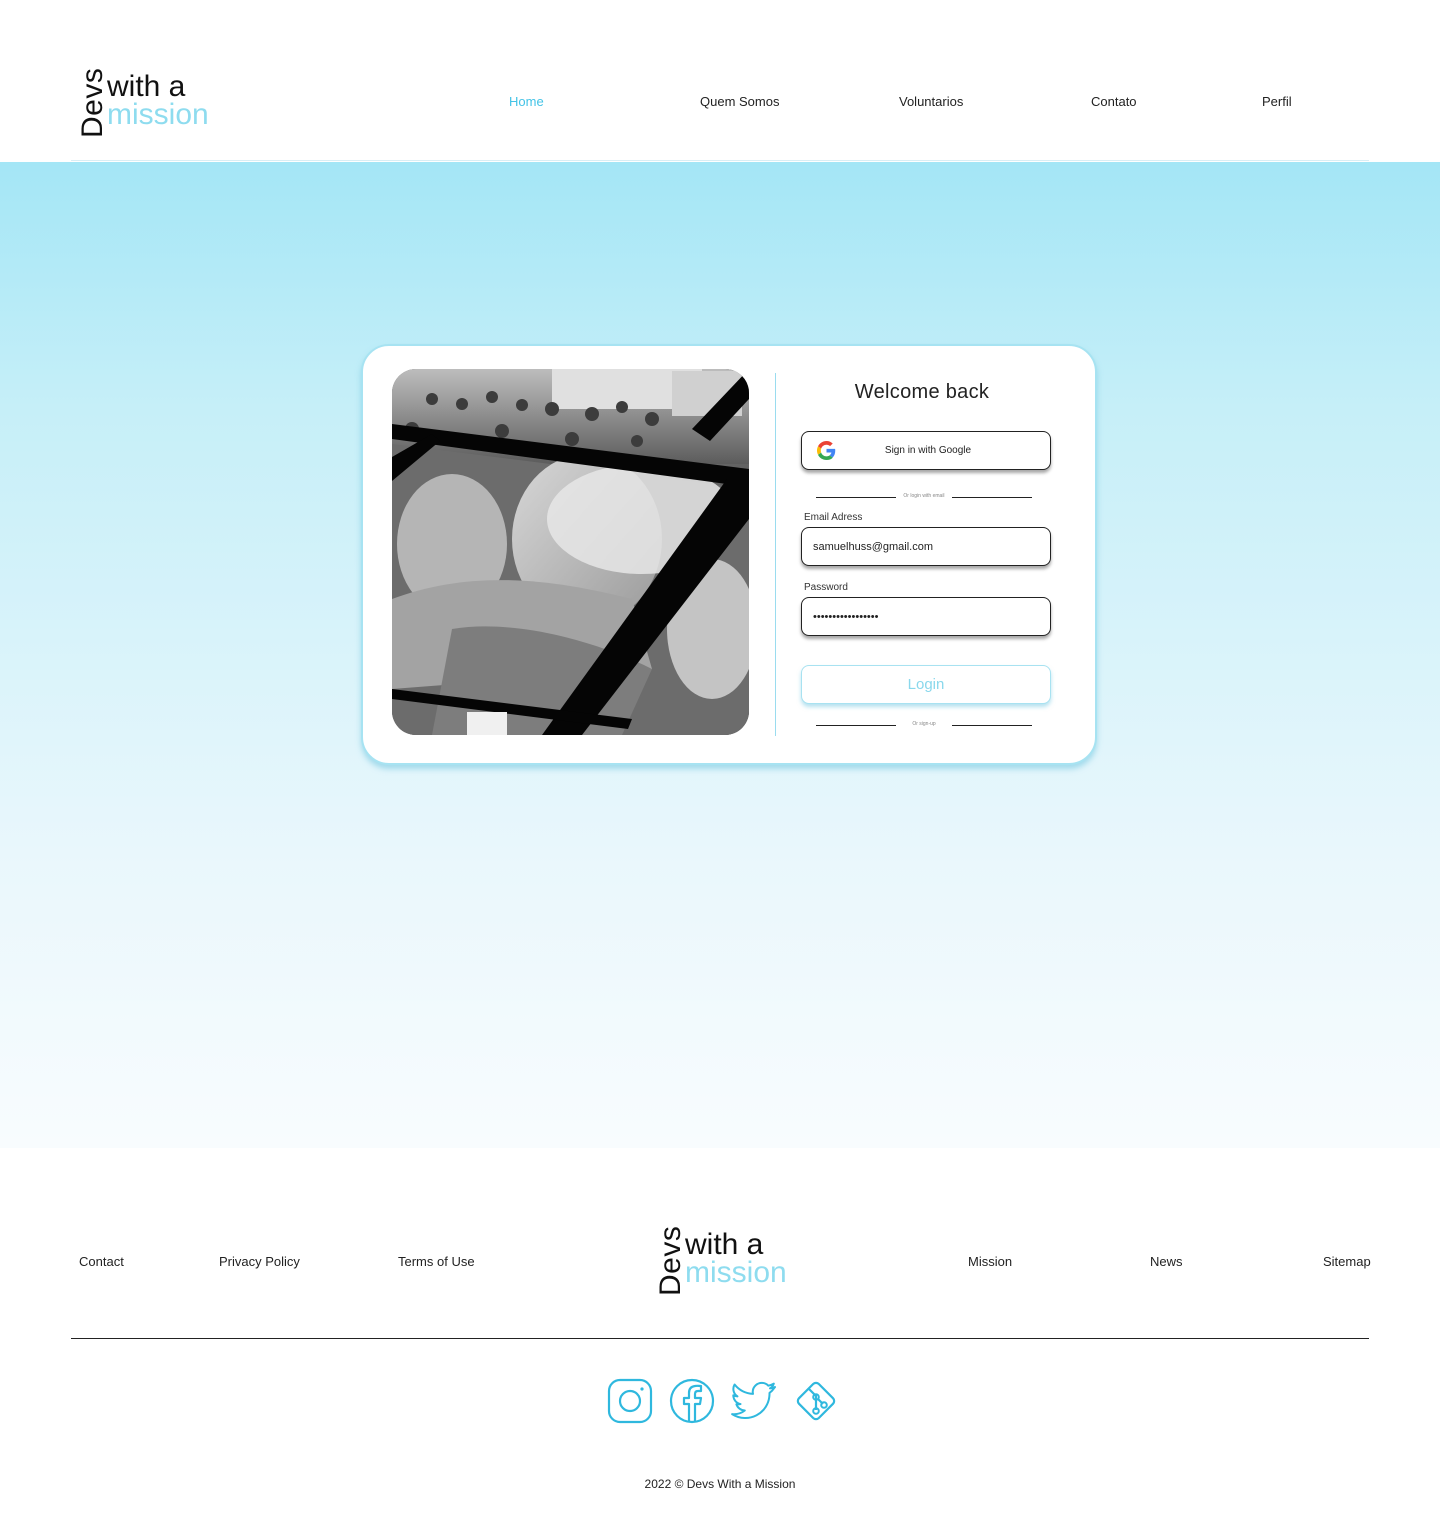 The image size is (1440, 1529). Describe the element at coordinates (754, 1401) in the screenshot. I see `twitter-icon` at that location.